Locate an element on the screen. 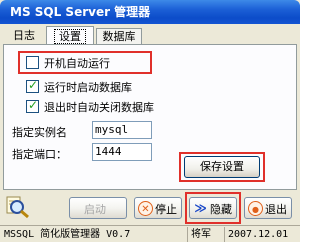 This screenshot has width=320, height=242. start-db-label: 运行时启动数据库 is located at coordinates (88, 87).